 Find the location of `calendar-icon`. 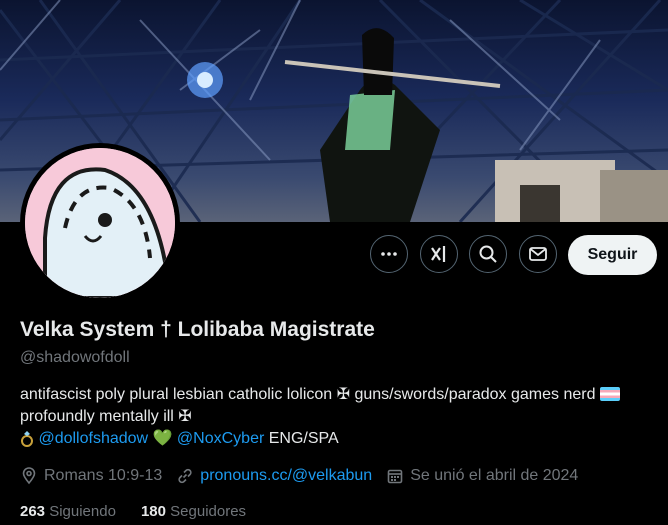

calendar-icon is located at coordinates (395, 476).